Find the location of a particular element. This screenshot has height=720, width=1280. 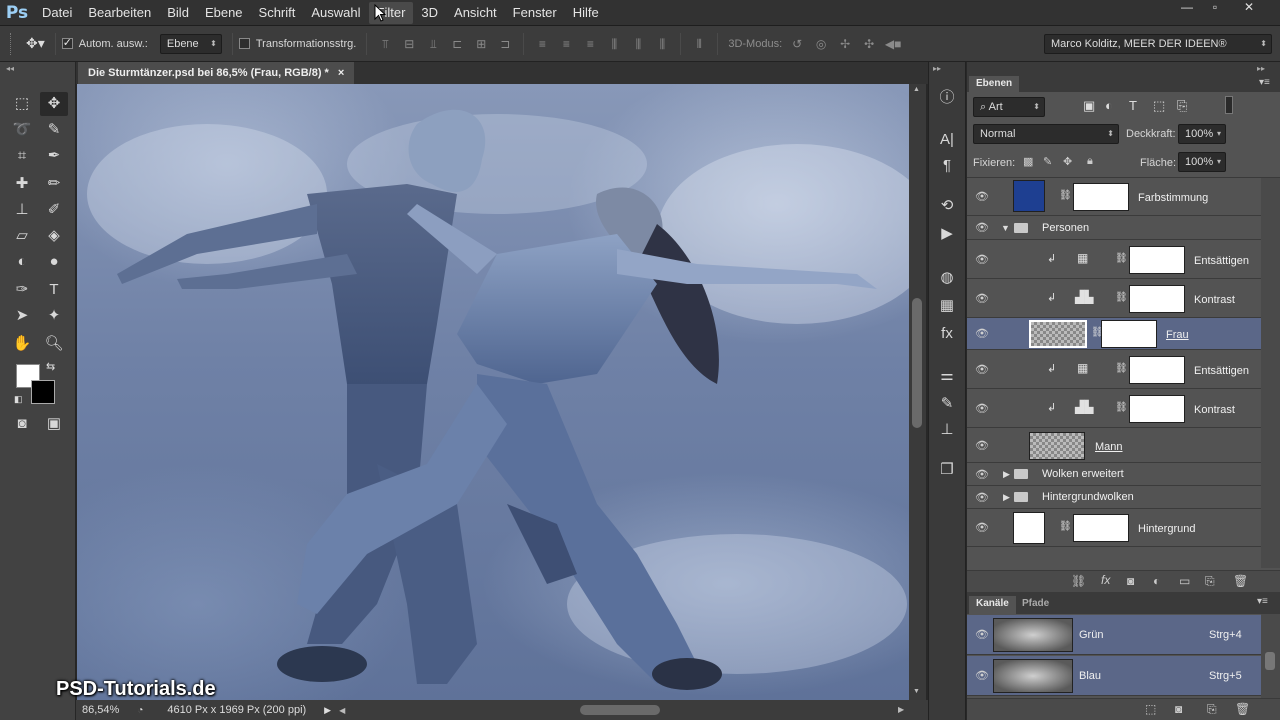

default-colors-icon: ◧ is located at coordinates (18, 399).